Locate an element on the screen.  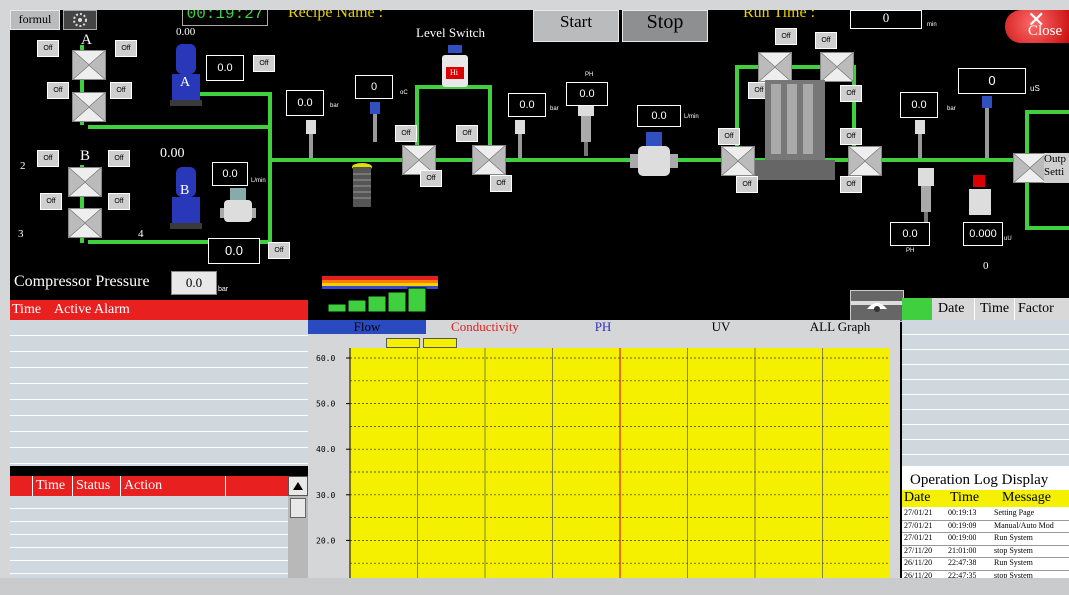
pump-b-label: B is located at coordinates (185, 190).